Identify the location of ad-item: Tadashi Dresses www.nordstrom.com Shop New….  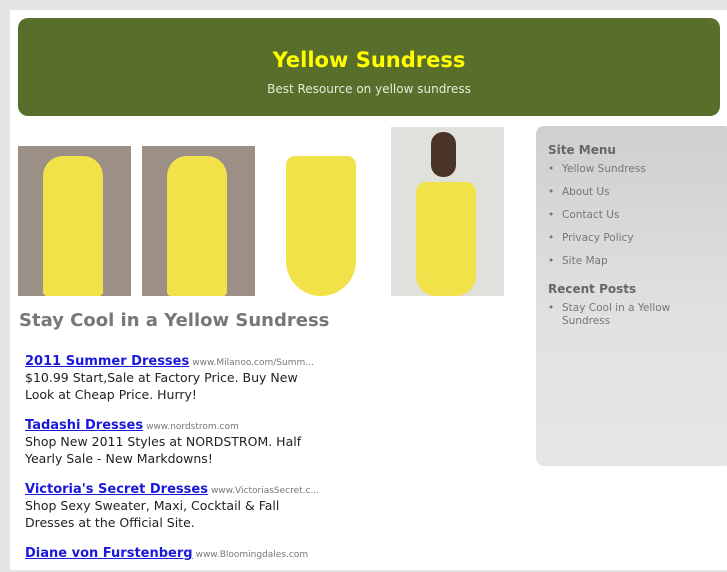
(175, 440).